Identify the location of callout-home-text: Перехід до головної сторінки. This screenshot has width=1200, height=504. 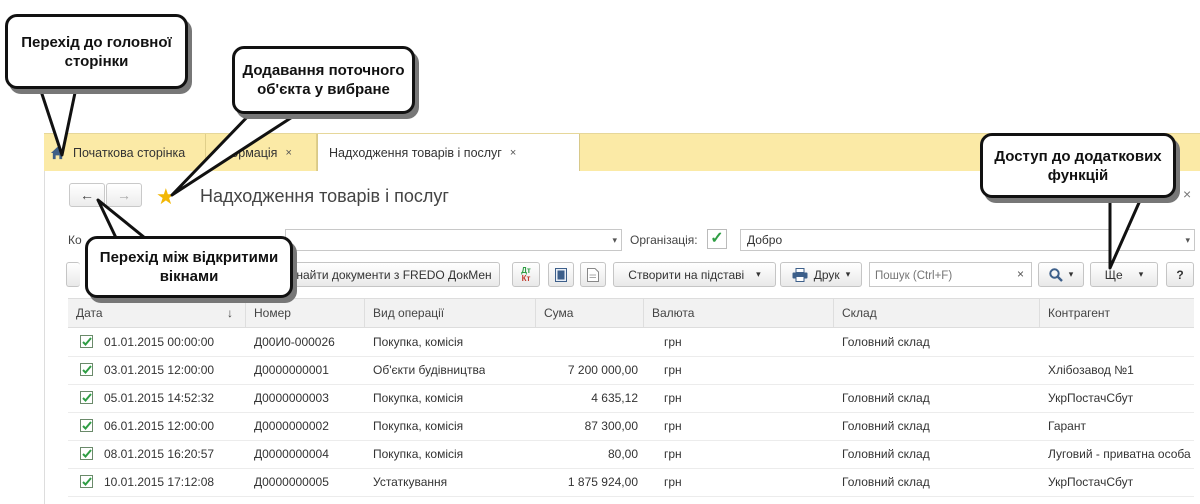
(96, 51).